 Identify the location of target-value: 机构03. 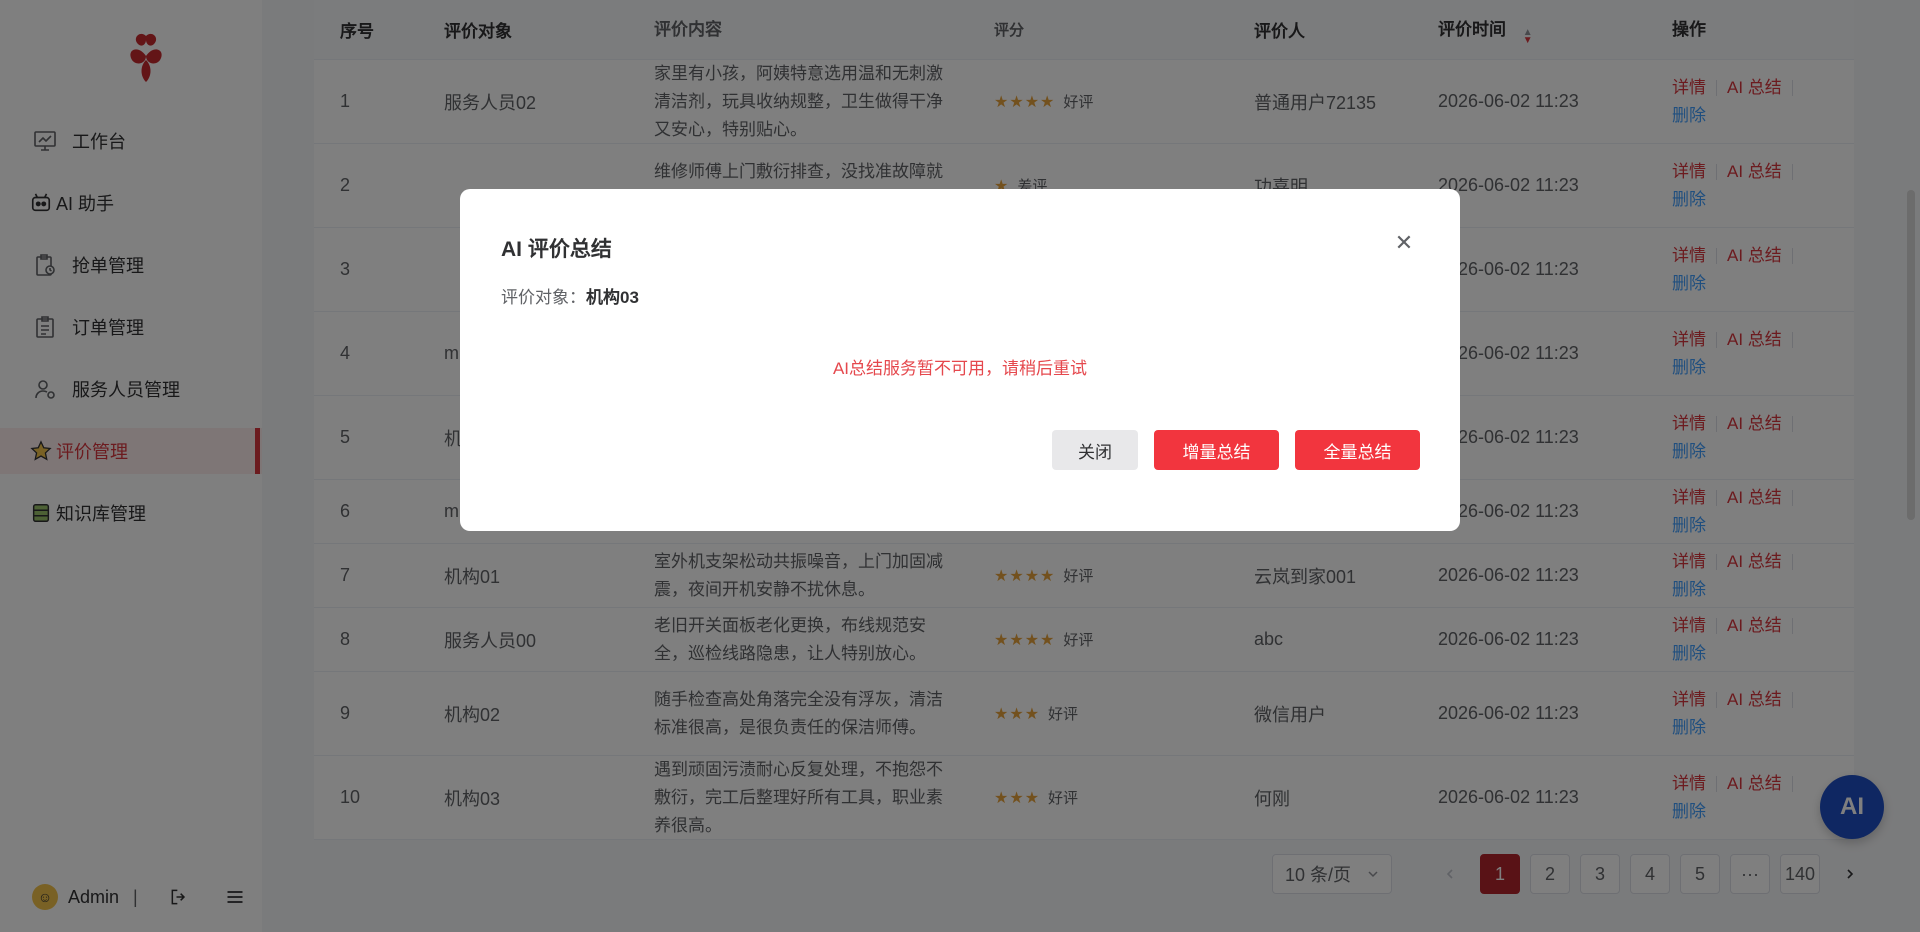
(612, 297).